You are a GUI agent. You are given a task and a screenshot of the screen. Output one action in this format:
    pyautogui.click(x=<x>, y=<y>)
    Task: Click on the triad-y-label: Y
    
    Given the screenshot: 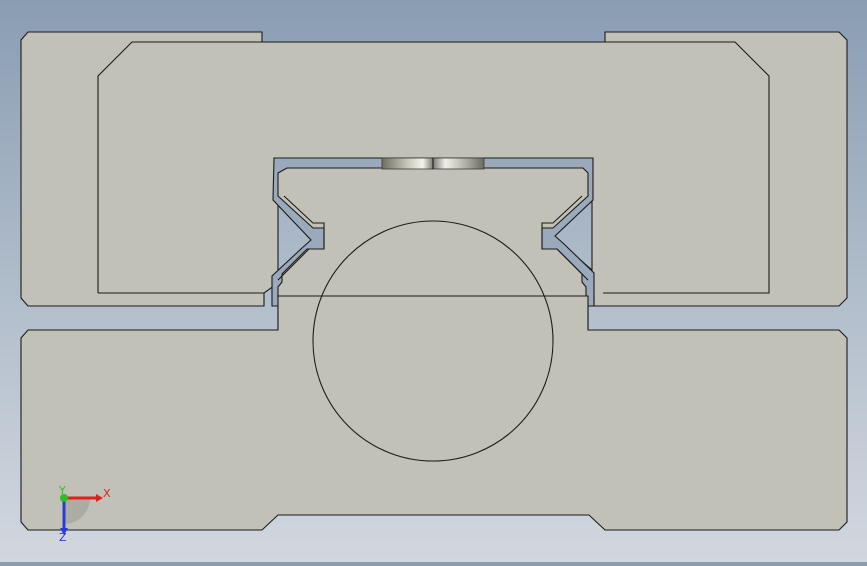 What is the action you would take?
    pyautogui.click(x=62, y=490)
    